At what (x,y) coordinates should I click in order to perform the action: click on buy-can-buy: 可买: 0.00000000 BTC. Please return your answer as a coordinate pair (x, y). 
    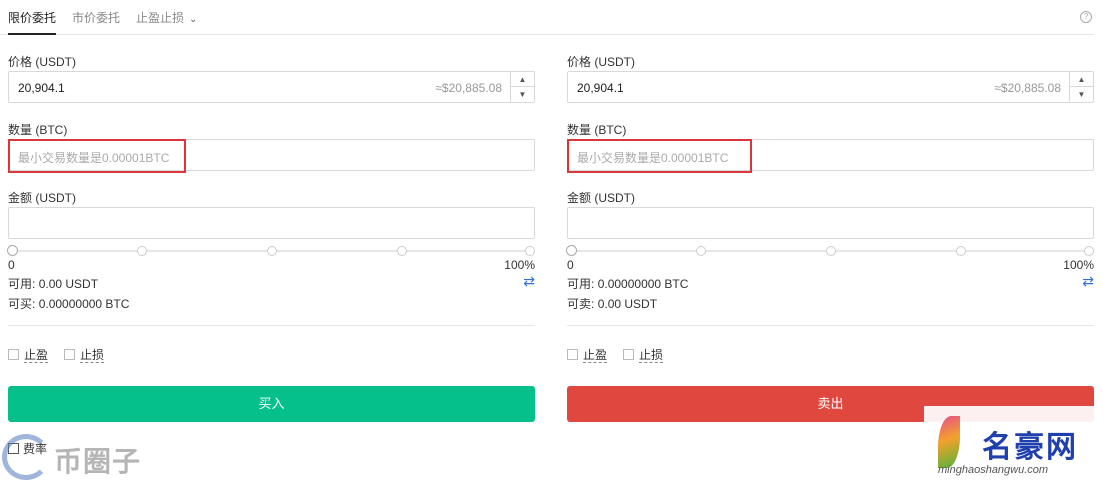
    Looking at the image, I should click on (68, 303).